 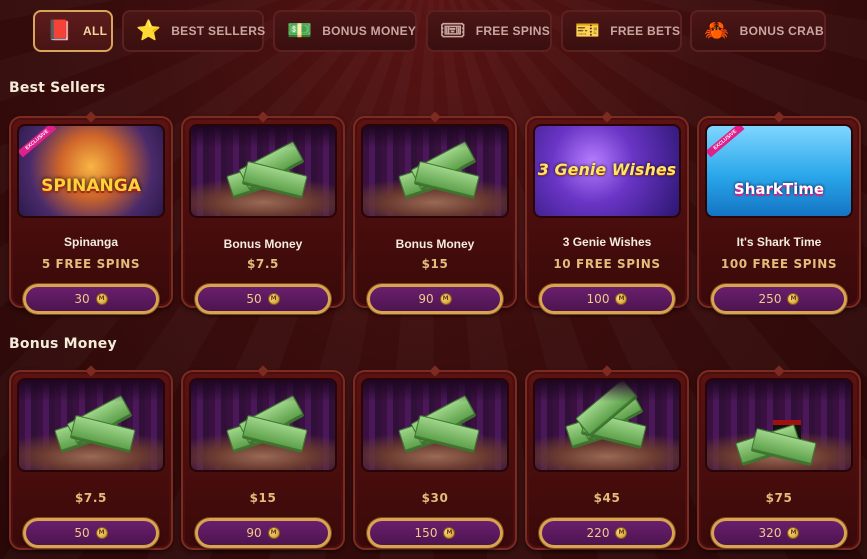 I want to click on product-card: Bonus Money $7.5 50 M, so click(x=263, y=215).